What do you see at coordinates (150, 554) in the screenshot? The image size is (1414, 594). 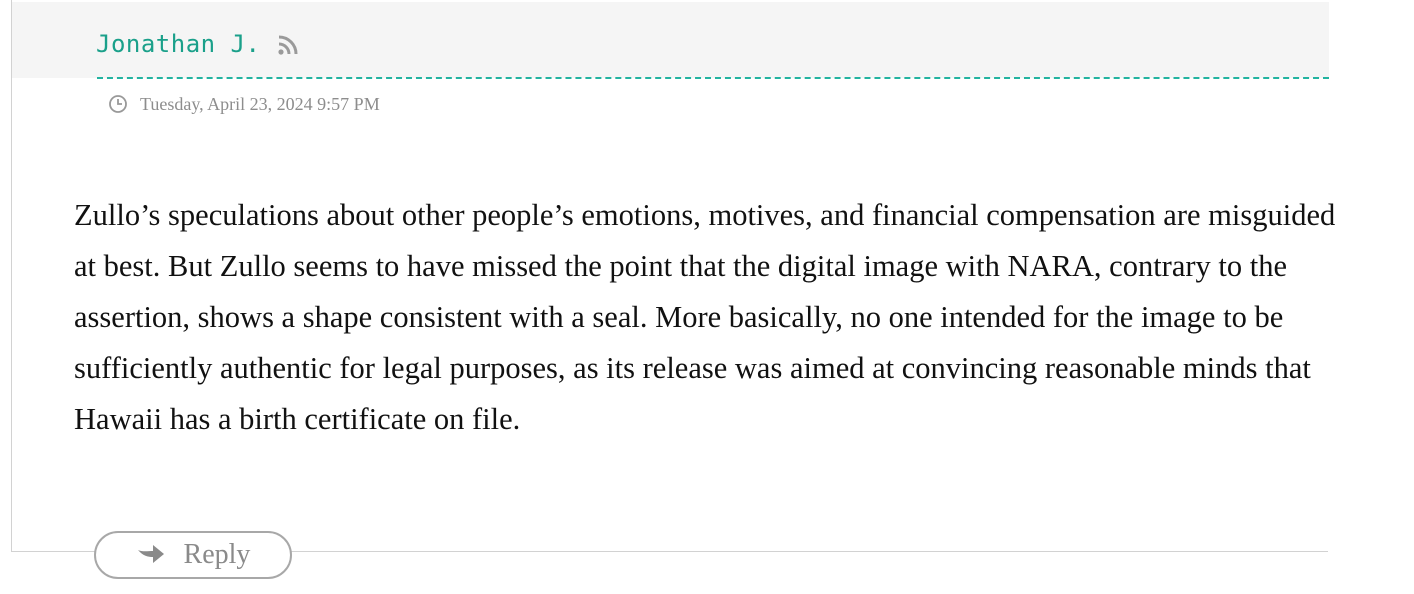 I see `reply-arrow-icon` at bounding box center [150, 554].